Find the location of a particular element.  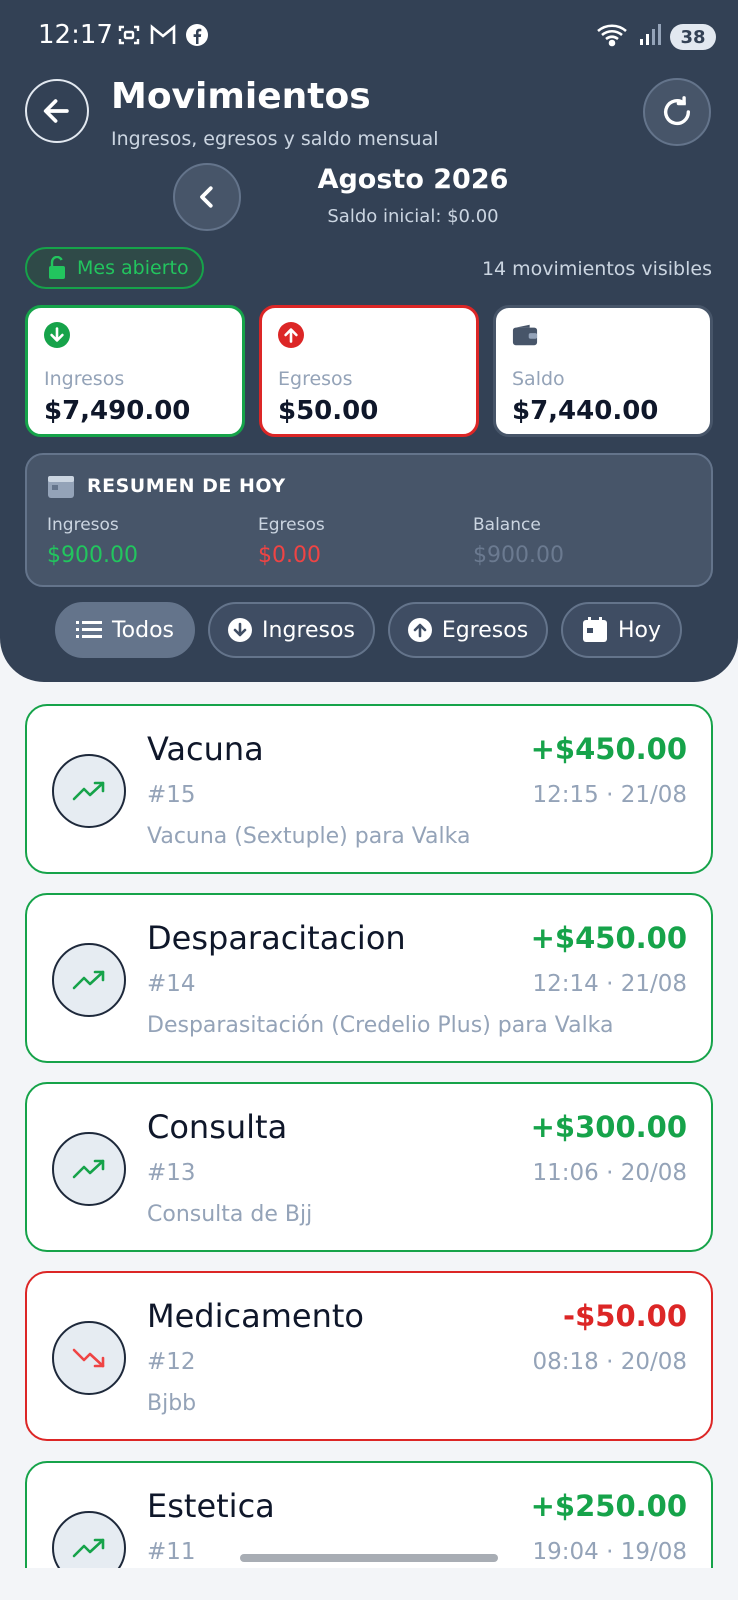

movement-time: 11:06 · 20/08 is located at coordinates (610, 1173).